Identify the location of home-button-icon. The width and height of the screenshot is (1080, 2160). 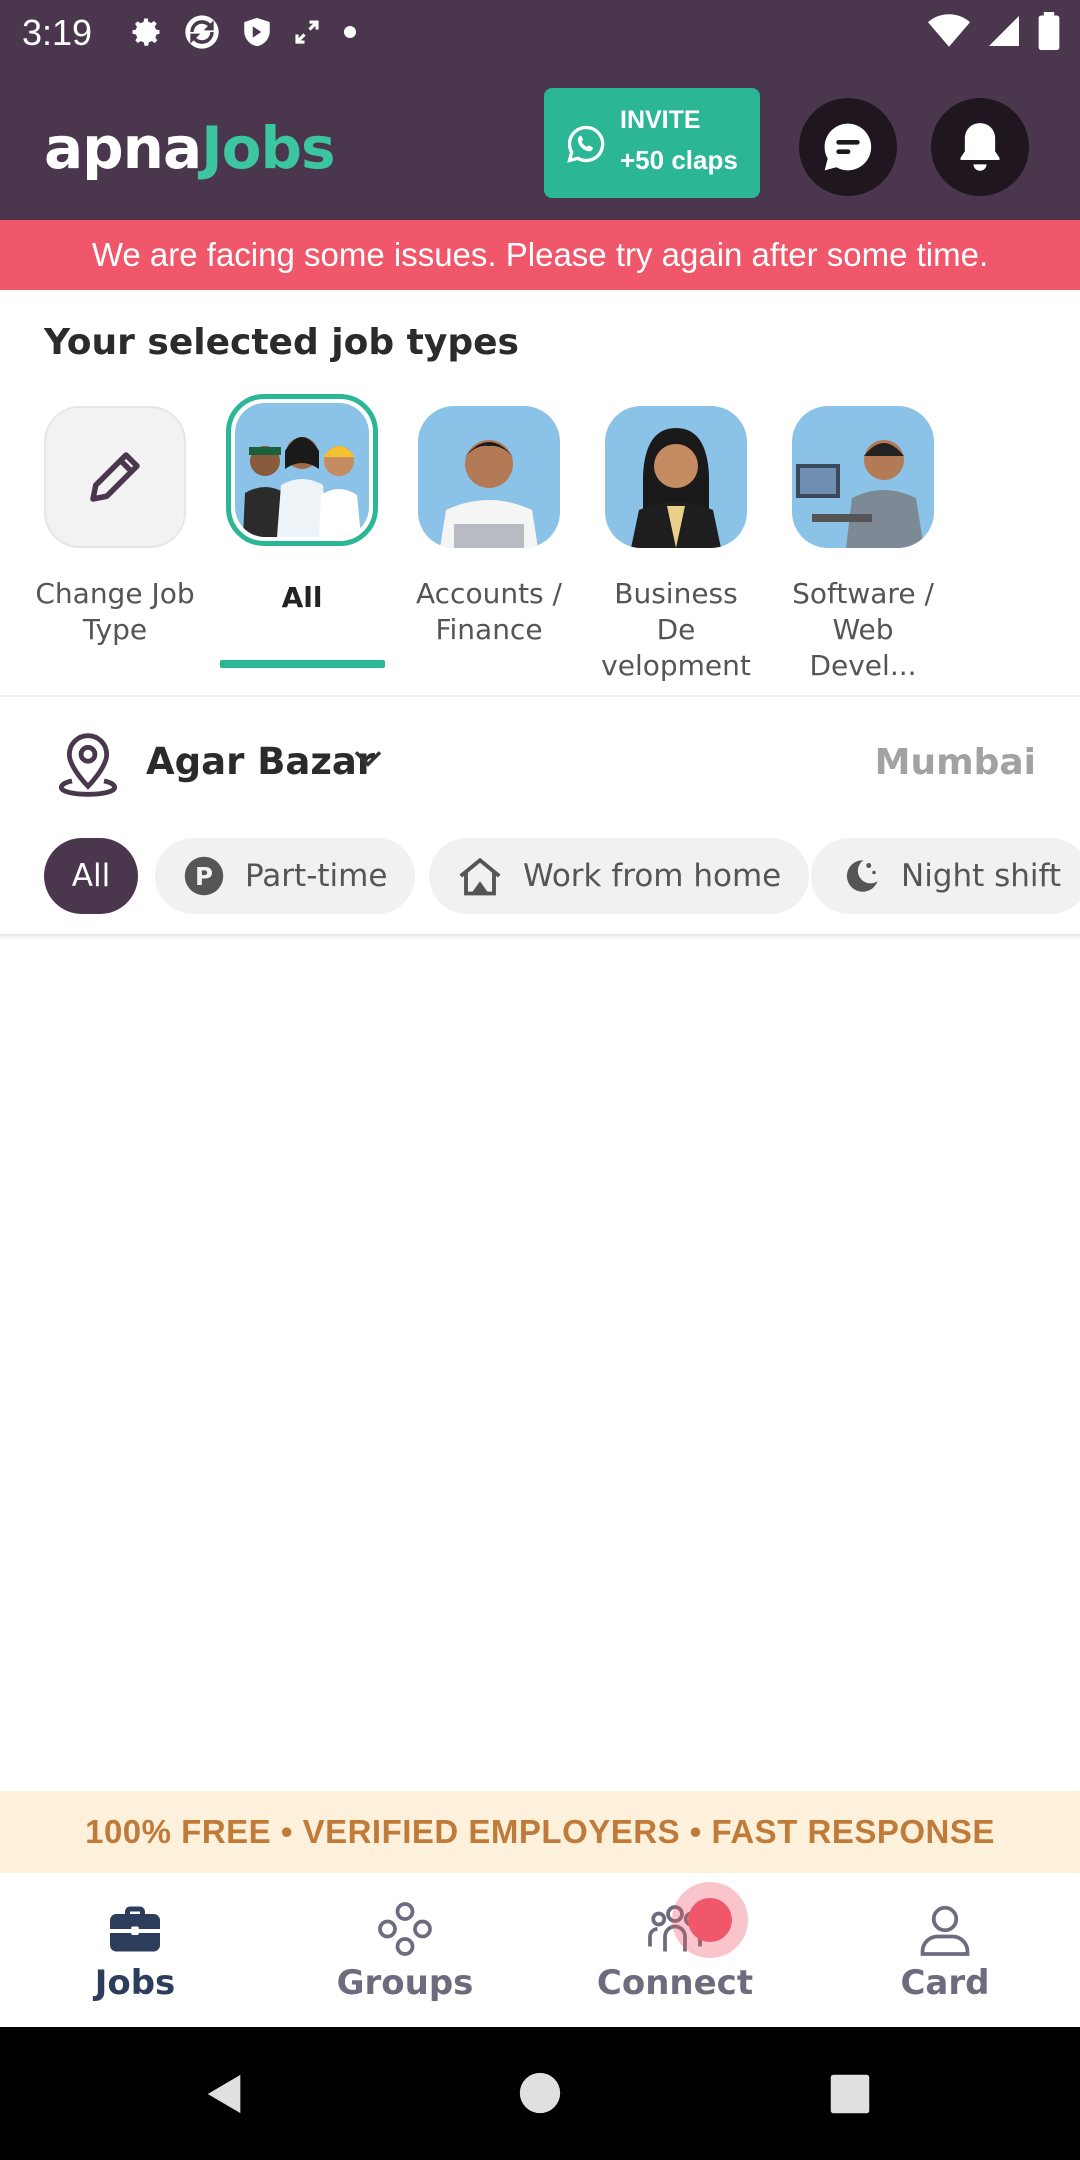
(540, 2093).